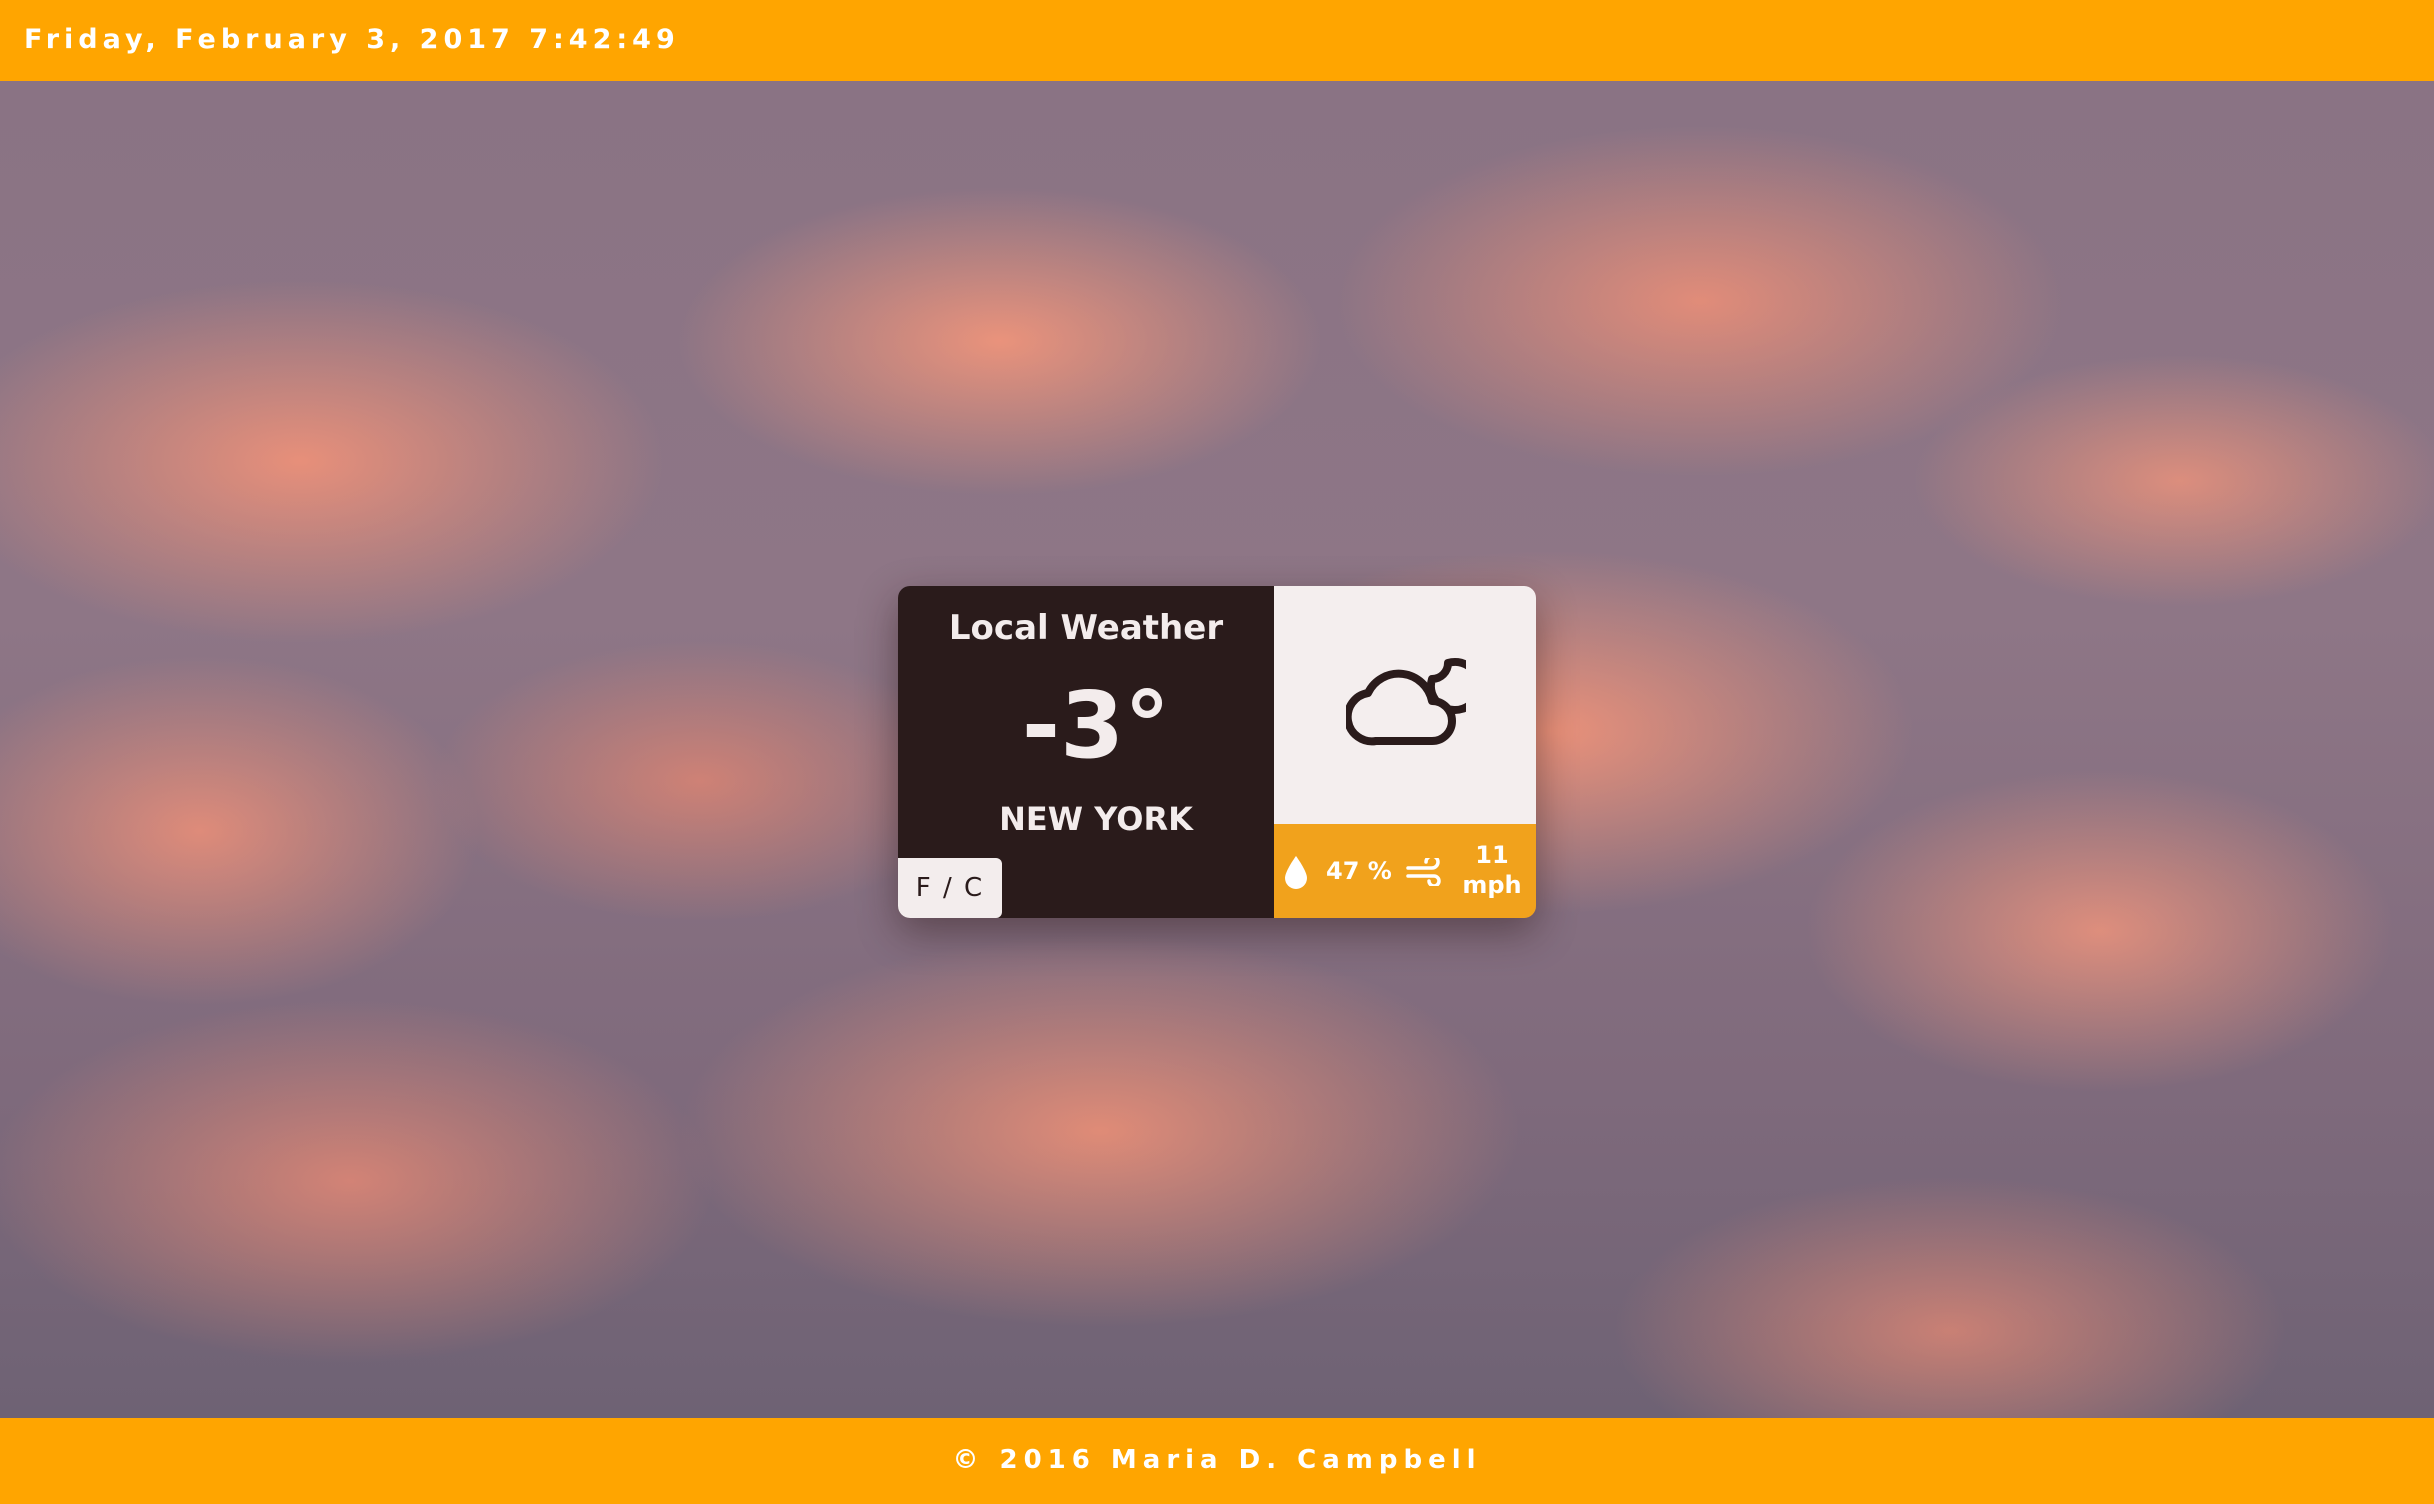 This screenshot has height=1504, width=2434. What do you see at coordinates (1359, 871) in the screenshot?
I see `humidity-value: 47 %` at bounding box center [1359, 871].